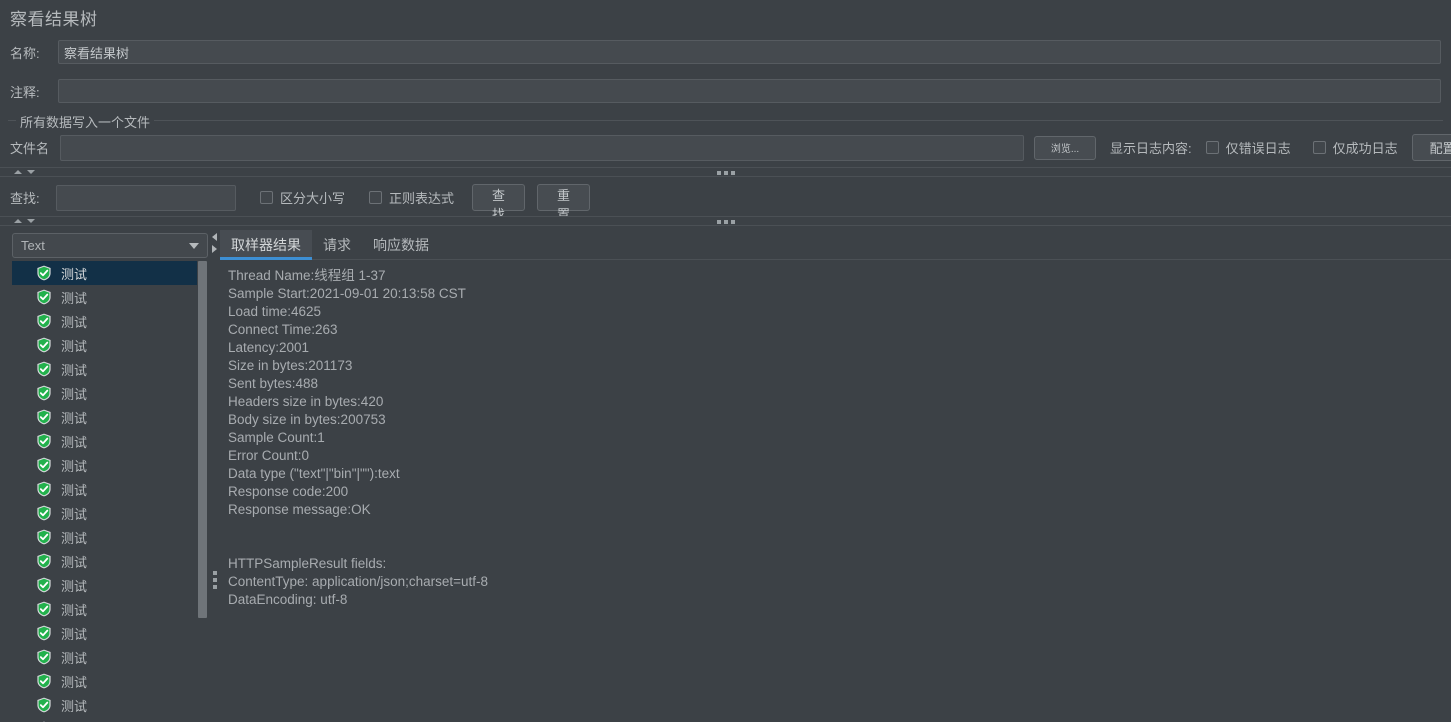  I want to click on chevron-down-icon, so click(194, 245).